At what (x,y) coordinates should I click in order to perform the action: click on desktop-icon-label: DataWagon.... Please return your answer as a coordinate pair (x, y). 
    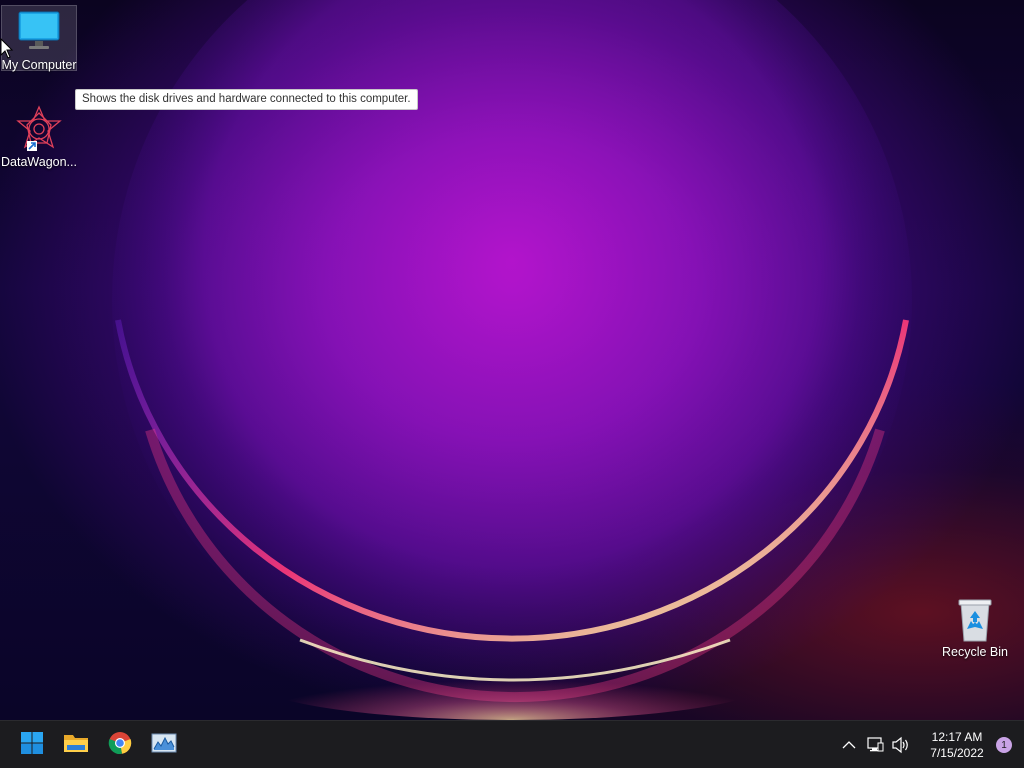
    Looking at the image, I should click on (39, 162).